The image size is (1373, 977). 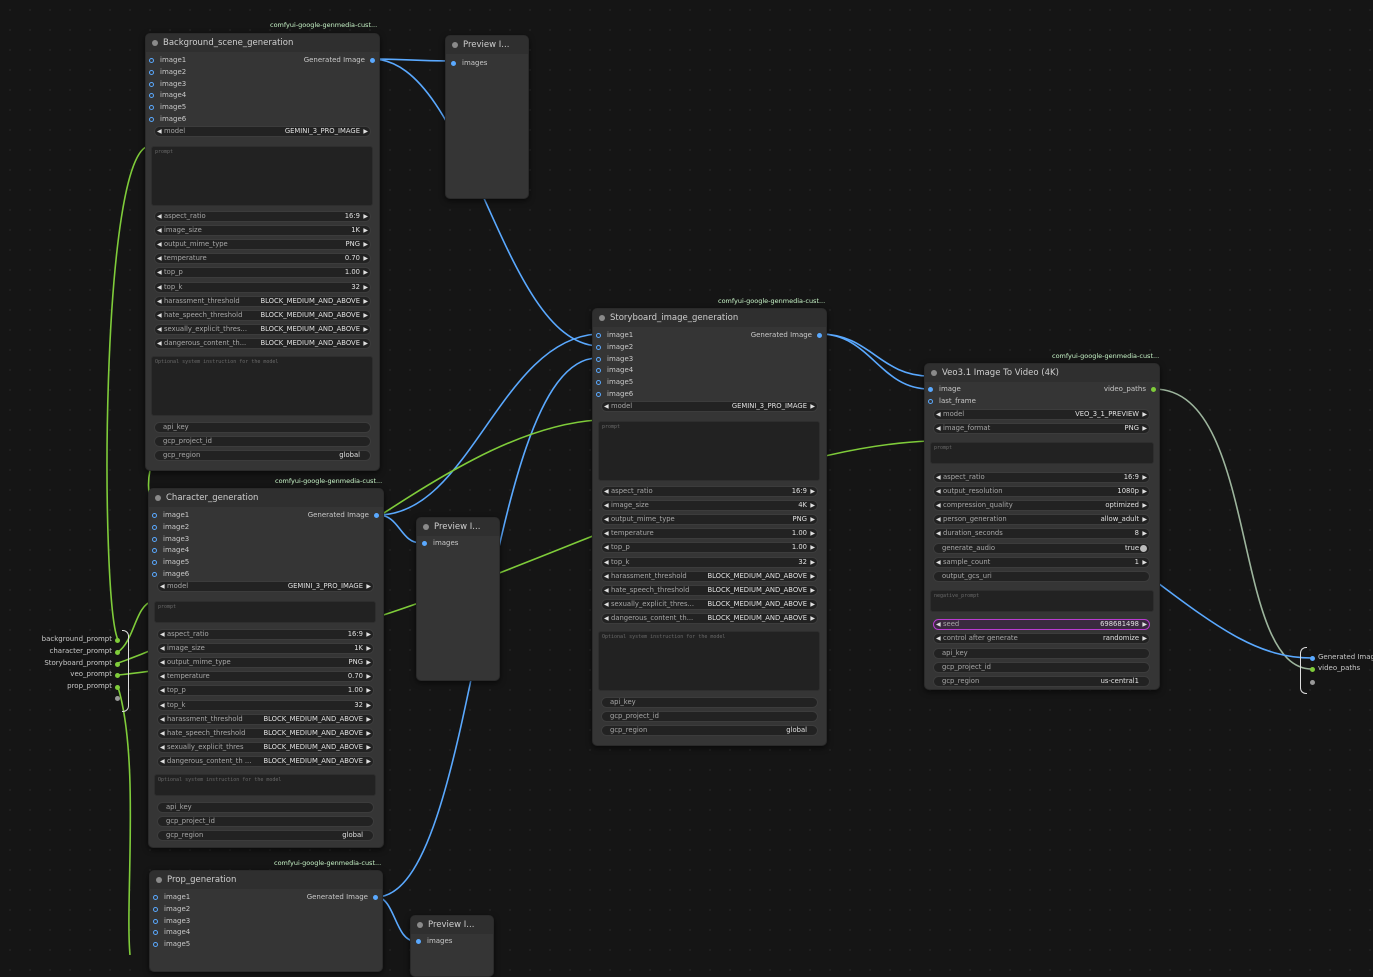 I want to click on param-duration-seconds: ◀ duration_seconds 8 ▶, so click(x=1041, y=534).